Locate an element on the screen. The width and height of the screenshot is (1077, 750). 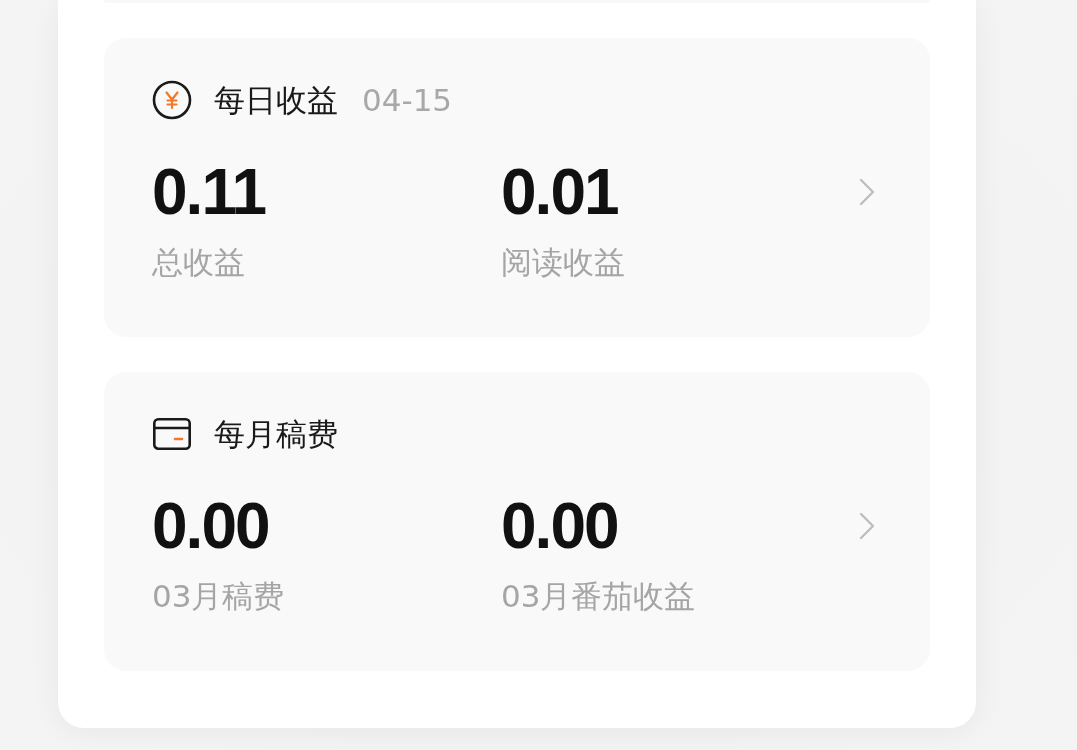
card-title: 每日收益 is located at coordinates (276, 100).